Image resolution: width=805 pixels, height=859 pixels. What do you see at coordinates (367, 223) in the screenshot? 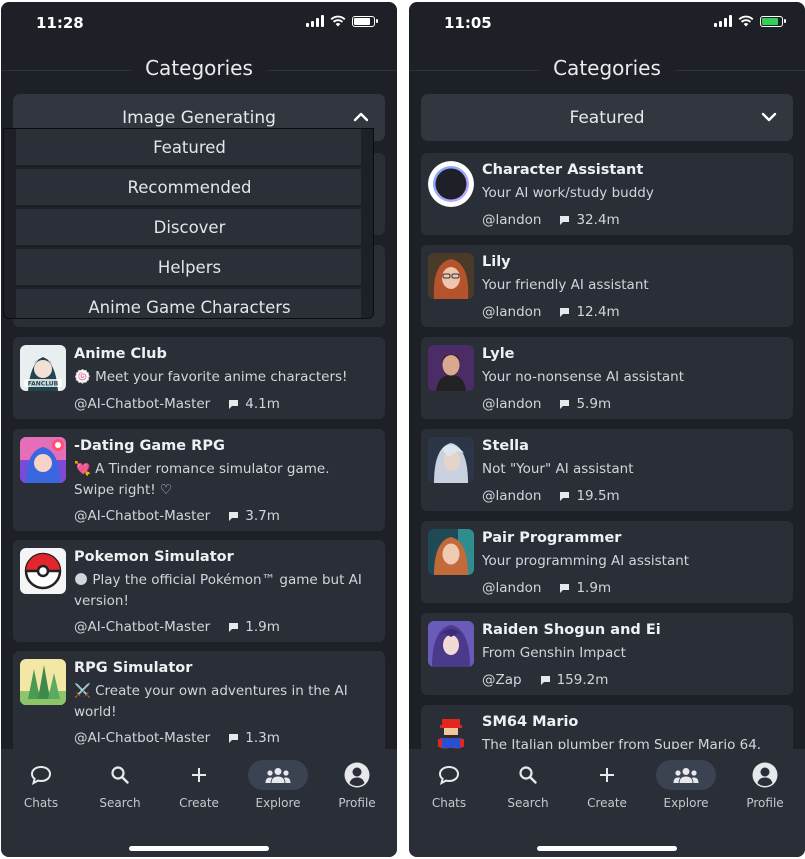
I see `menu-scrollbar` at bounding box center [367, 223].